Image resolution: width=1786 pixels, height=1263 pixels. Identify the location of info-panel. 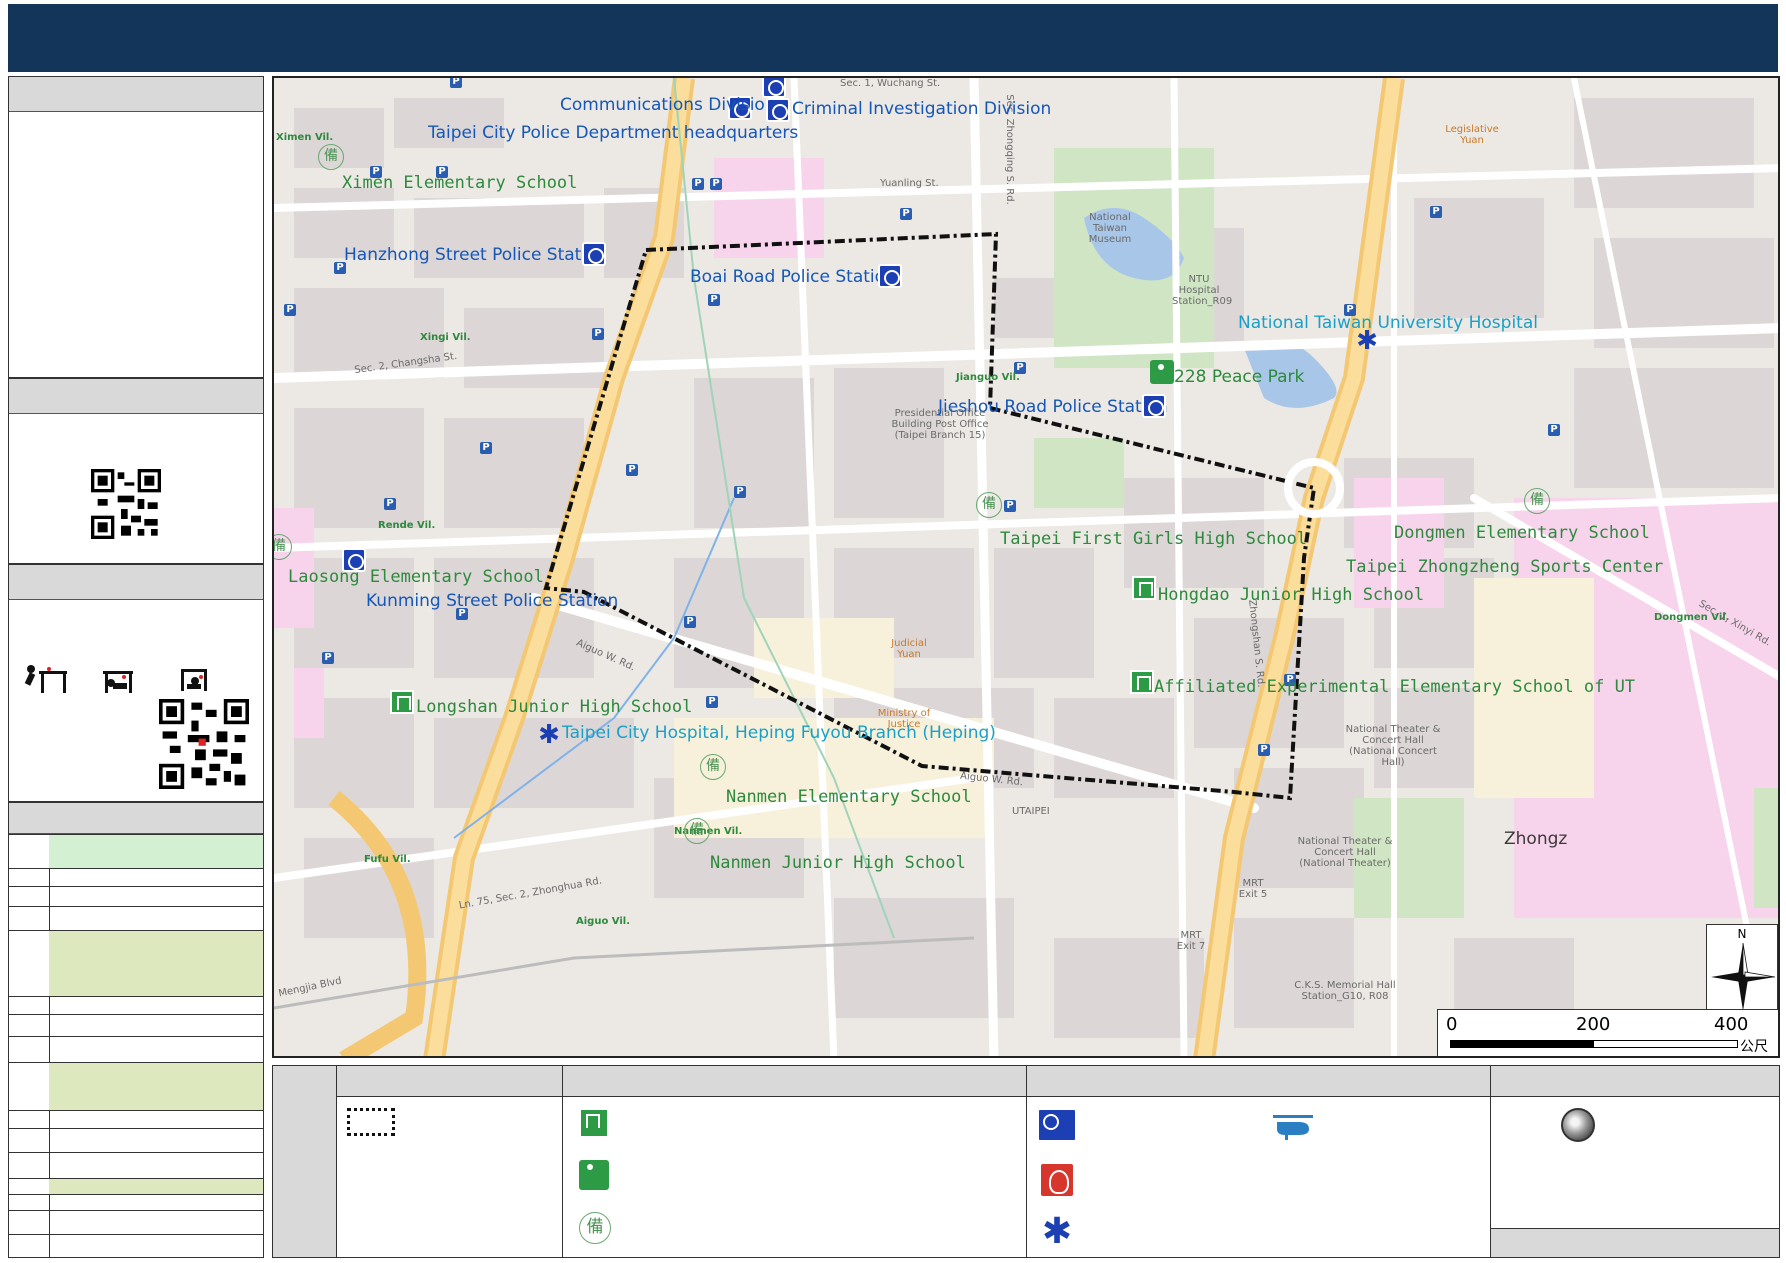
(136, 227).